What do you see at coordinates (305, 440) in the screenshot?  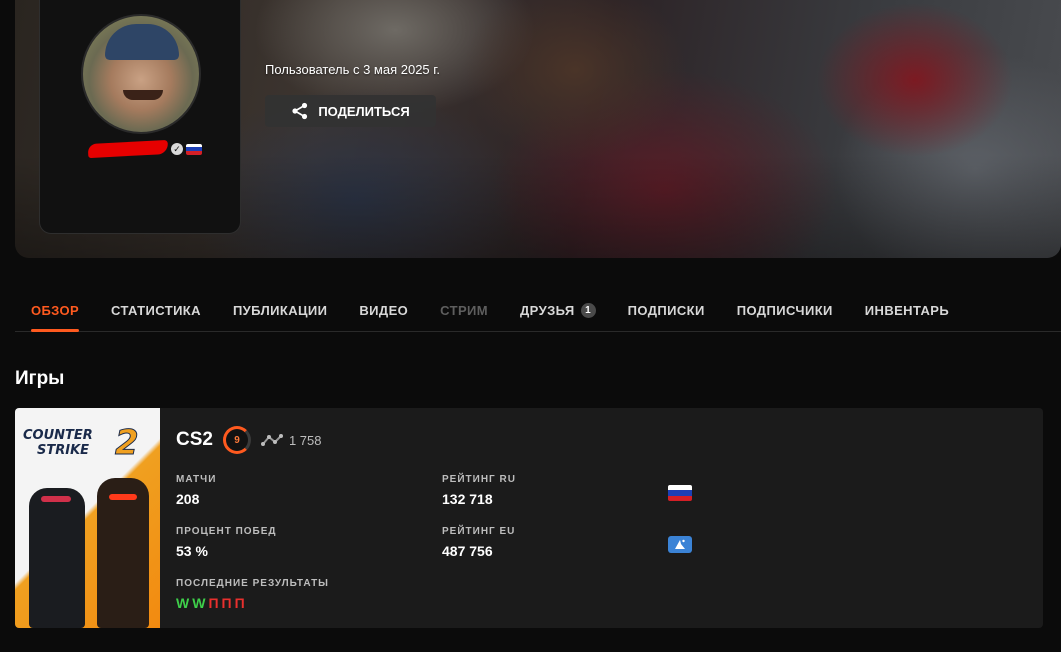 I see `elo-value: 1 758` at bounding box center [305, 440].